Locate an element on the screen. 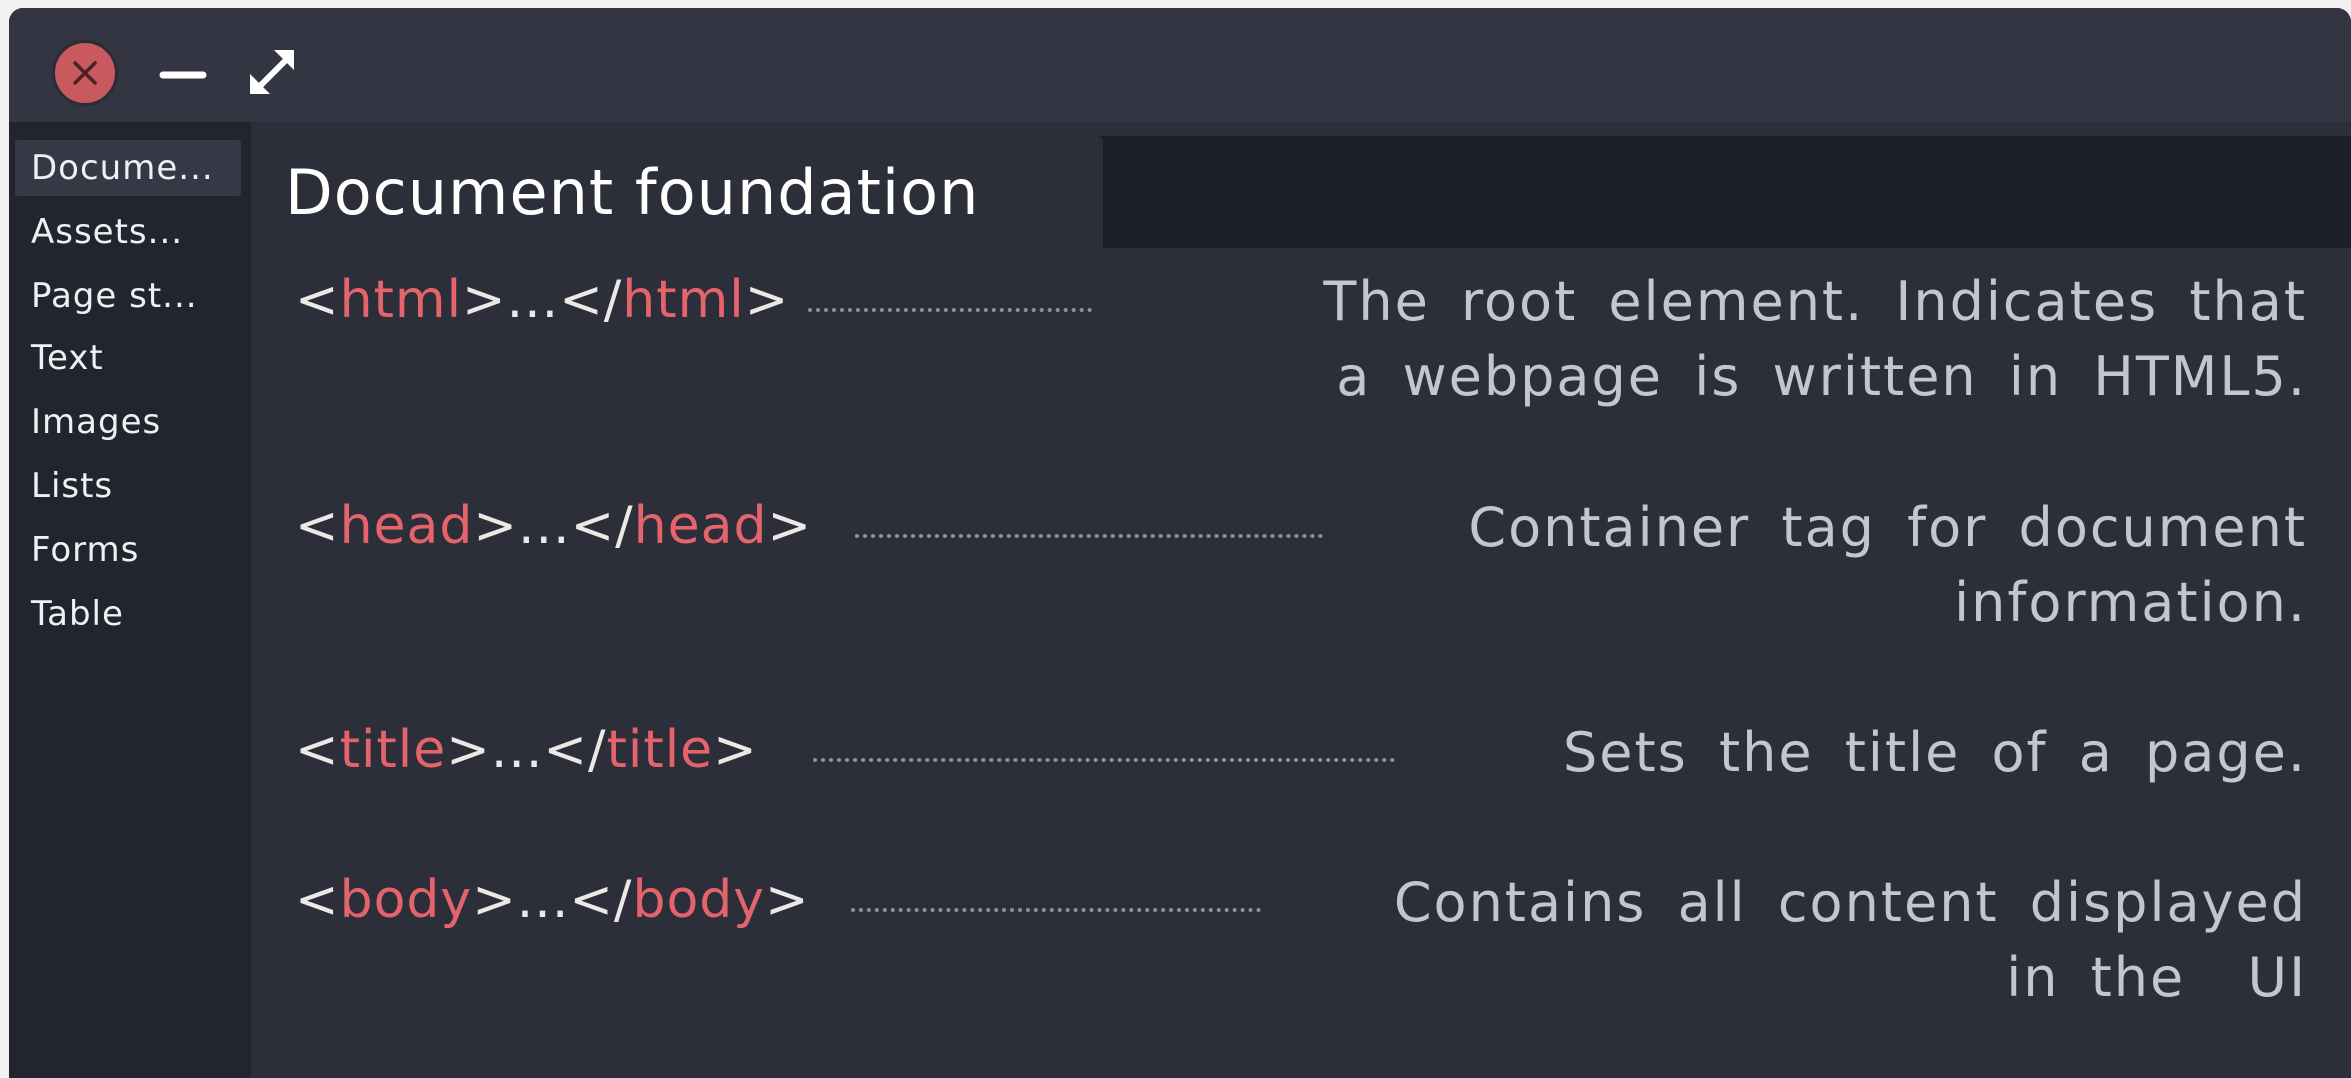 This screenshot has height=1078, width=2351. tag-name-open: html is located at coordinates (401, 300).